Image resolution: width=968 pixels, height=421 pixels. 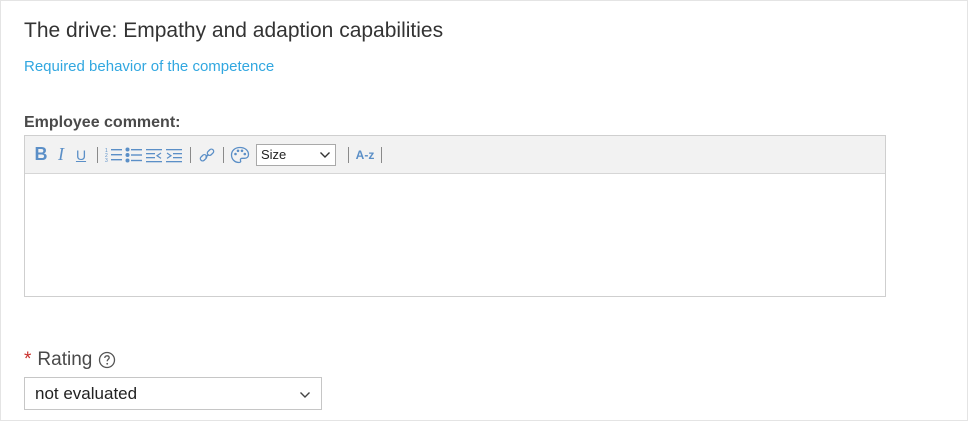 I want to click on bold-button: B, so click(x=41, y=155).